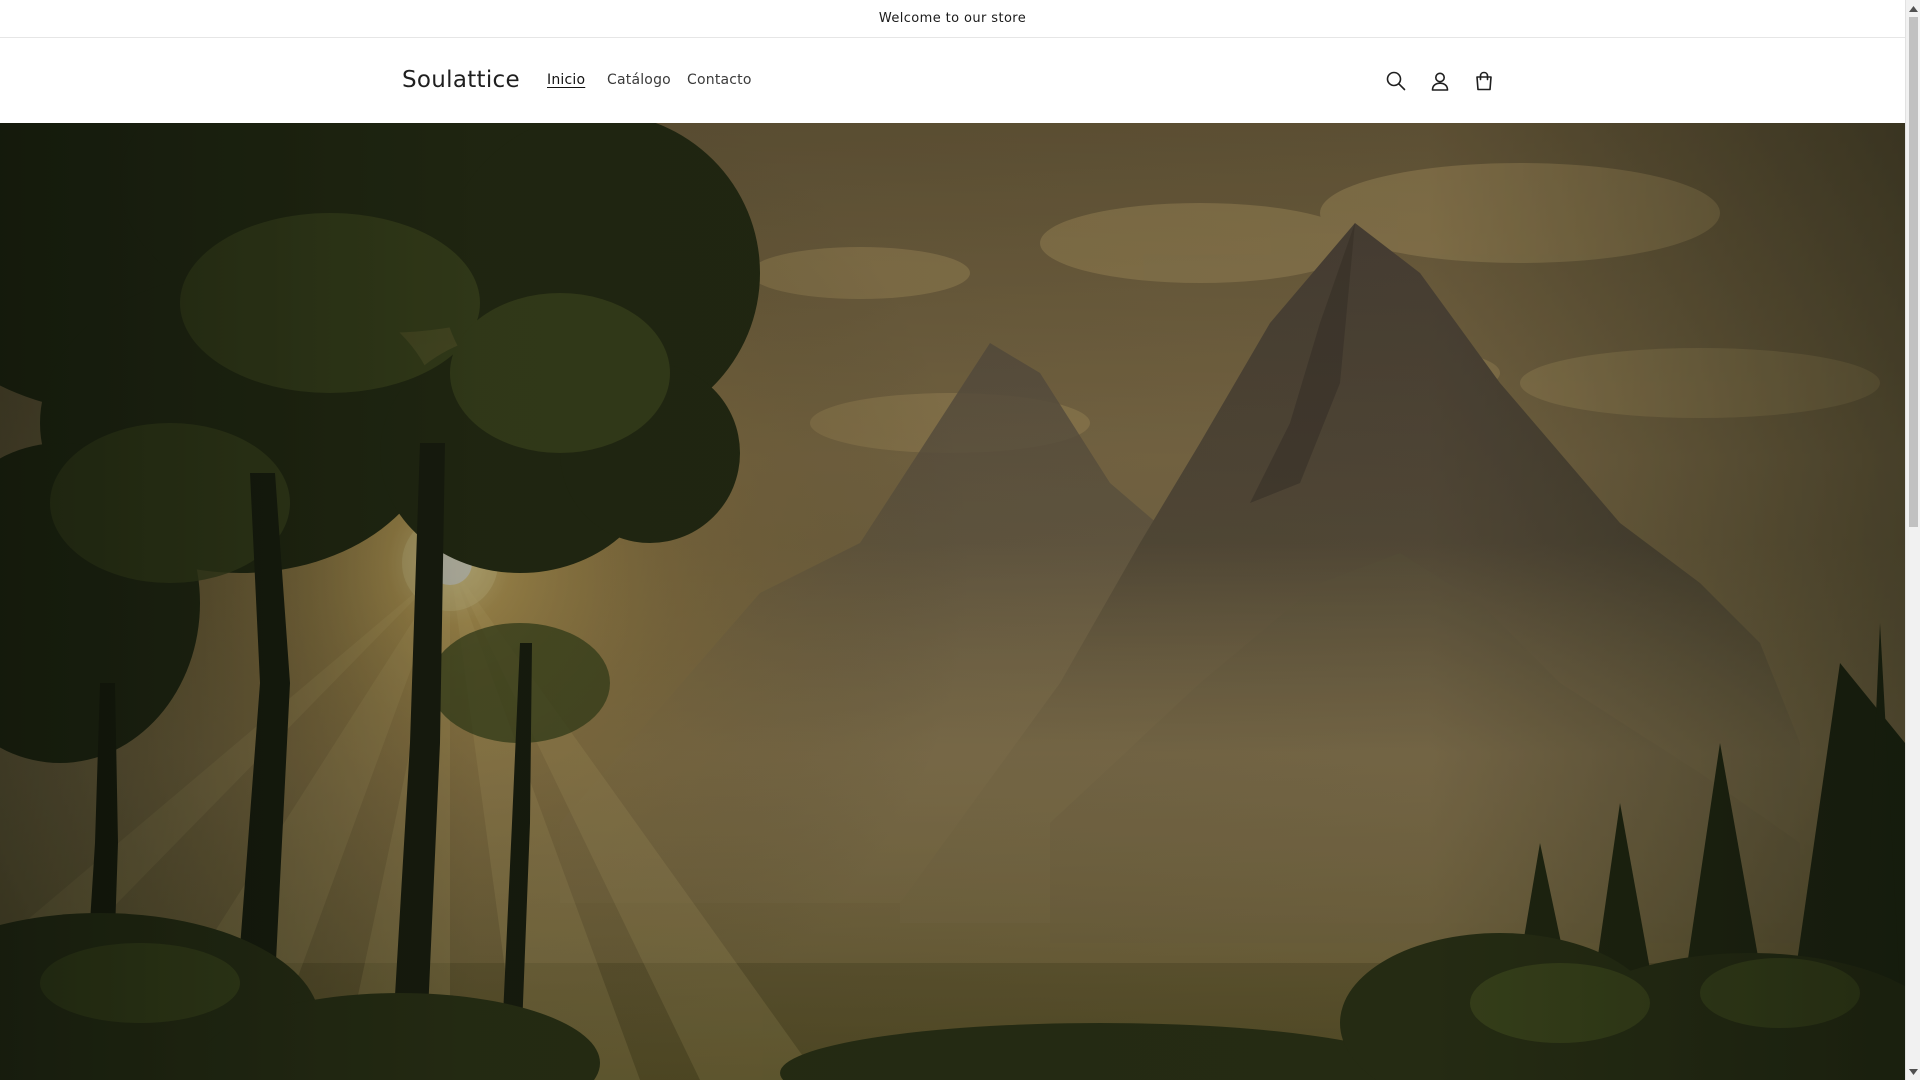 The image size is (1920, 1080). Describe the element at coordinates (461, 80) in the screenshot. I see `store-logo: Soulattice` at that location.